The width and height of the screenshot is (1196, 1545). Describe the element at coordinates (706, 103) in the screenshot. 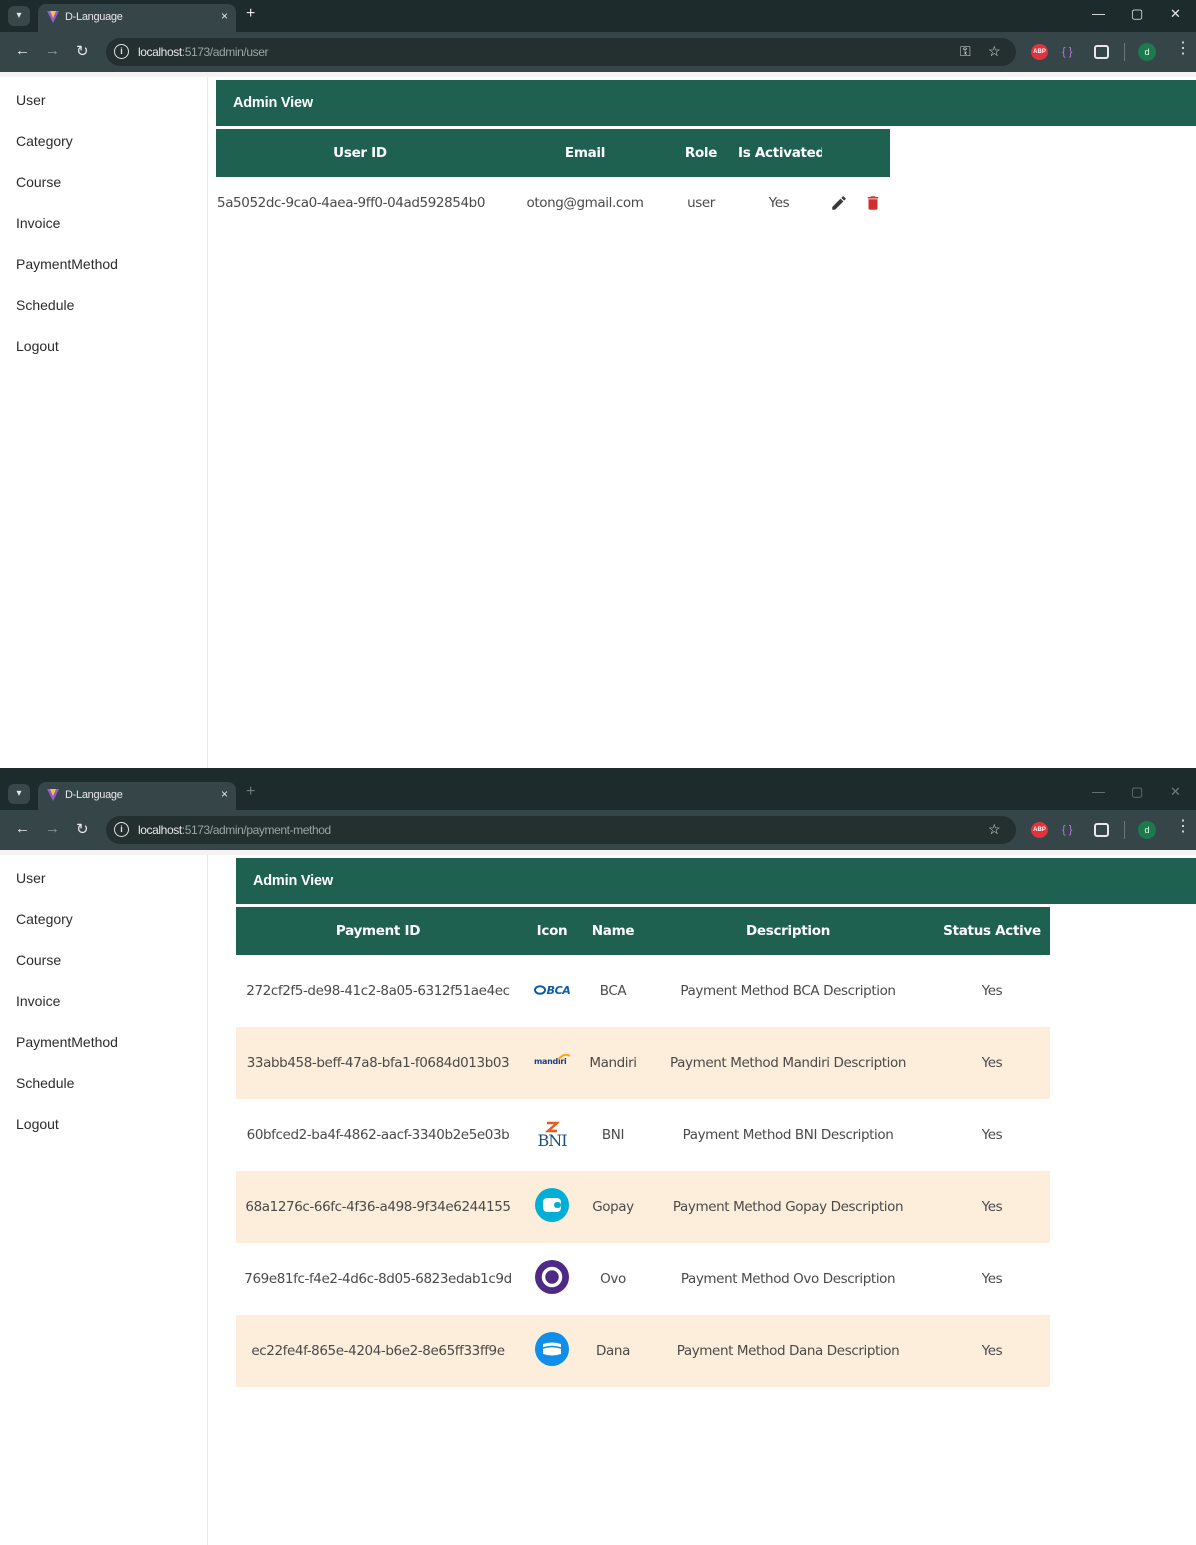

I see `admin-header: Admin View` at that location.